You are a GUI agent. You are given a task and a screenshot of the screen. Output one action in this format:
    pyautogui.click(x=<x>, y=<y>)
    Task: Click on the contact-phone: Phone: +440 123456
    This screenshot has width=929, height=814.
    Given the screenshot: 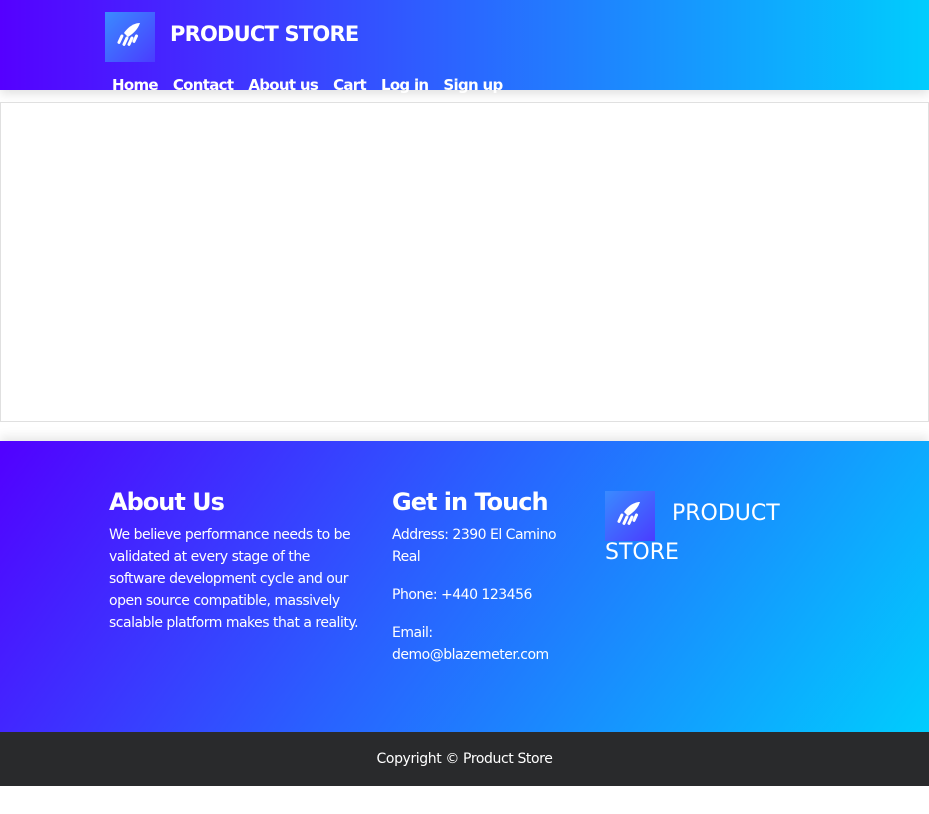 What is the action you would take?
    pyautogui.click(x=462, y=595)
    